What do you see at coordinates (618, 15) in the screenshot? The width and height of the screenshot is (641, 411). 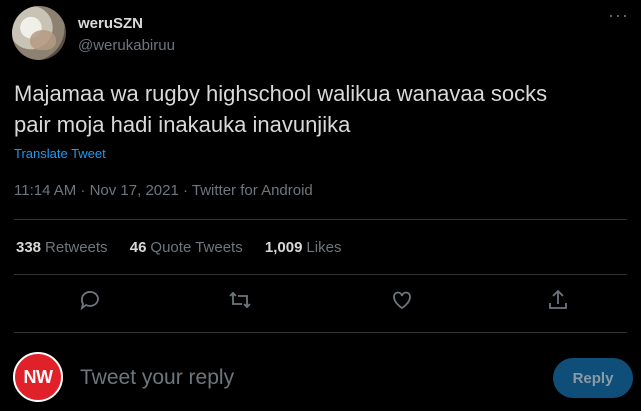 I see `more-options-icon: ···` at bounding box center [618, 15].